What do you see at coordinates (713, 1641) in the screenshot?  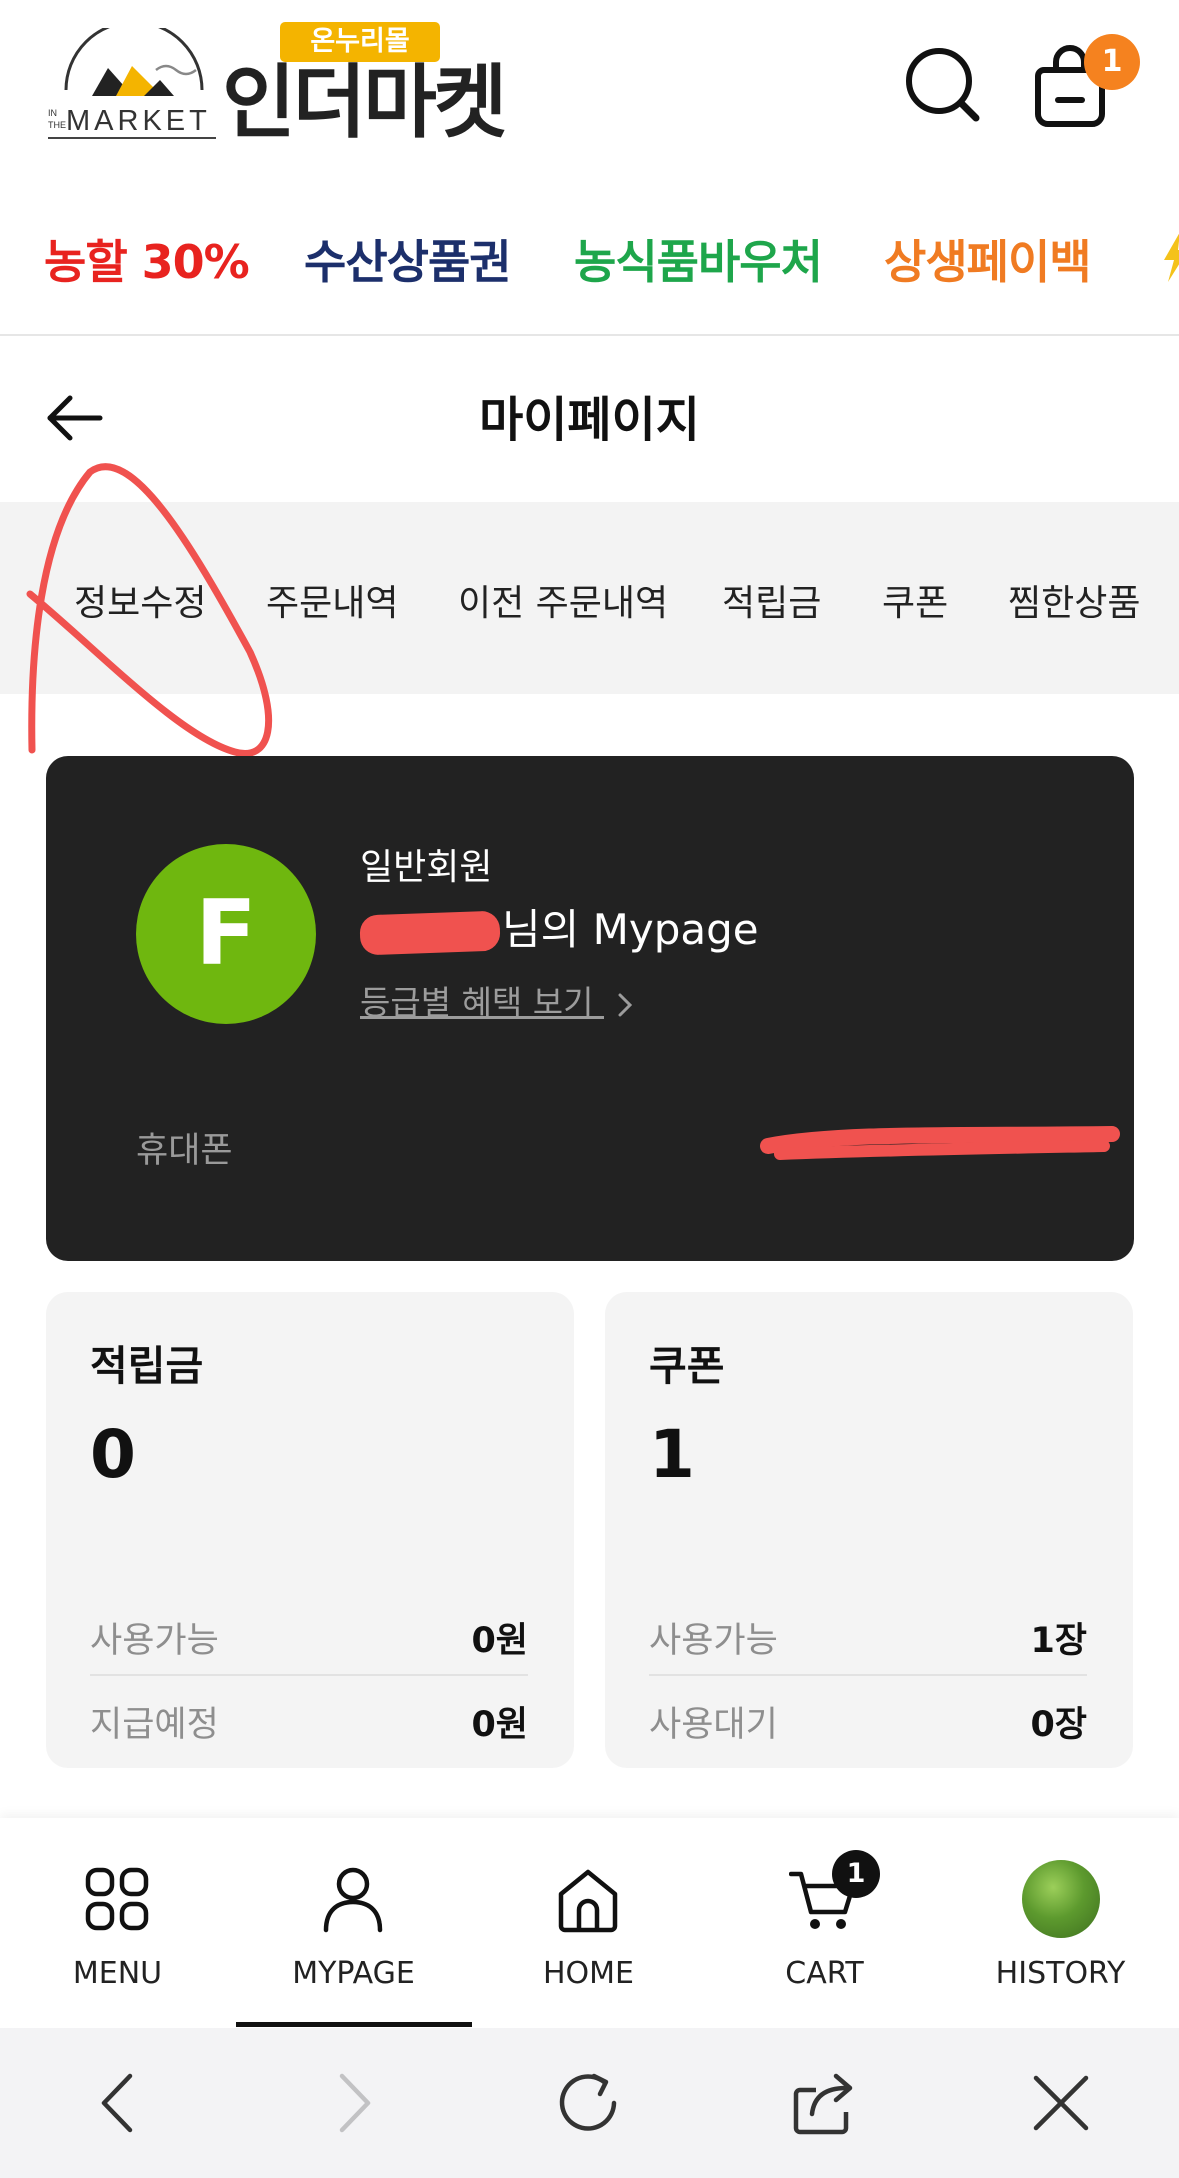 I see `coupons-available-label: 사용가능` at bounding box center [713, 1641].